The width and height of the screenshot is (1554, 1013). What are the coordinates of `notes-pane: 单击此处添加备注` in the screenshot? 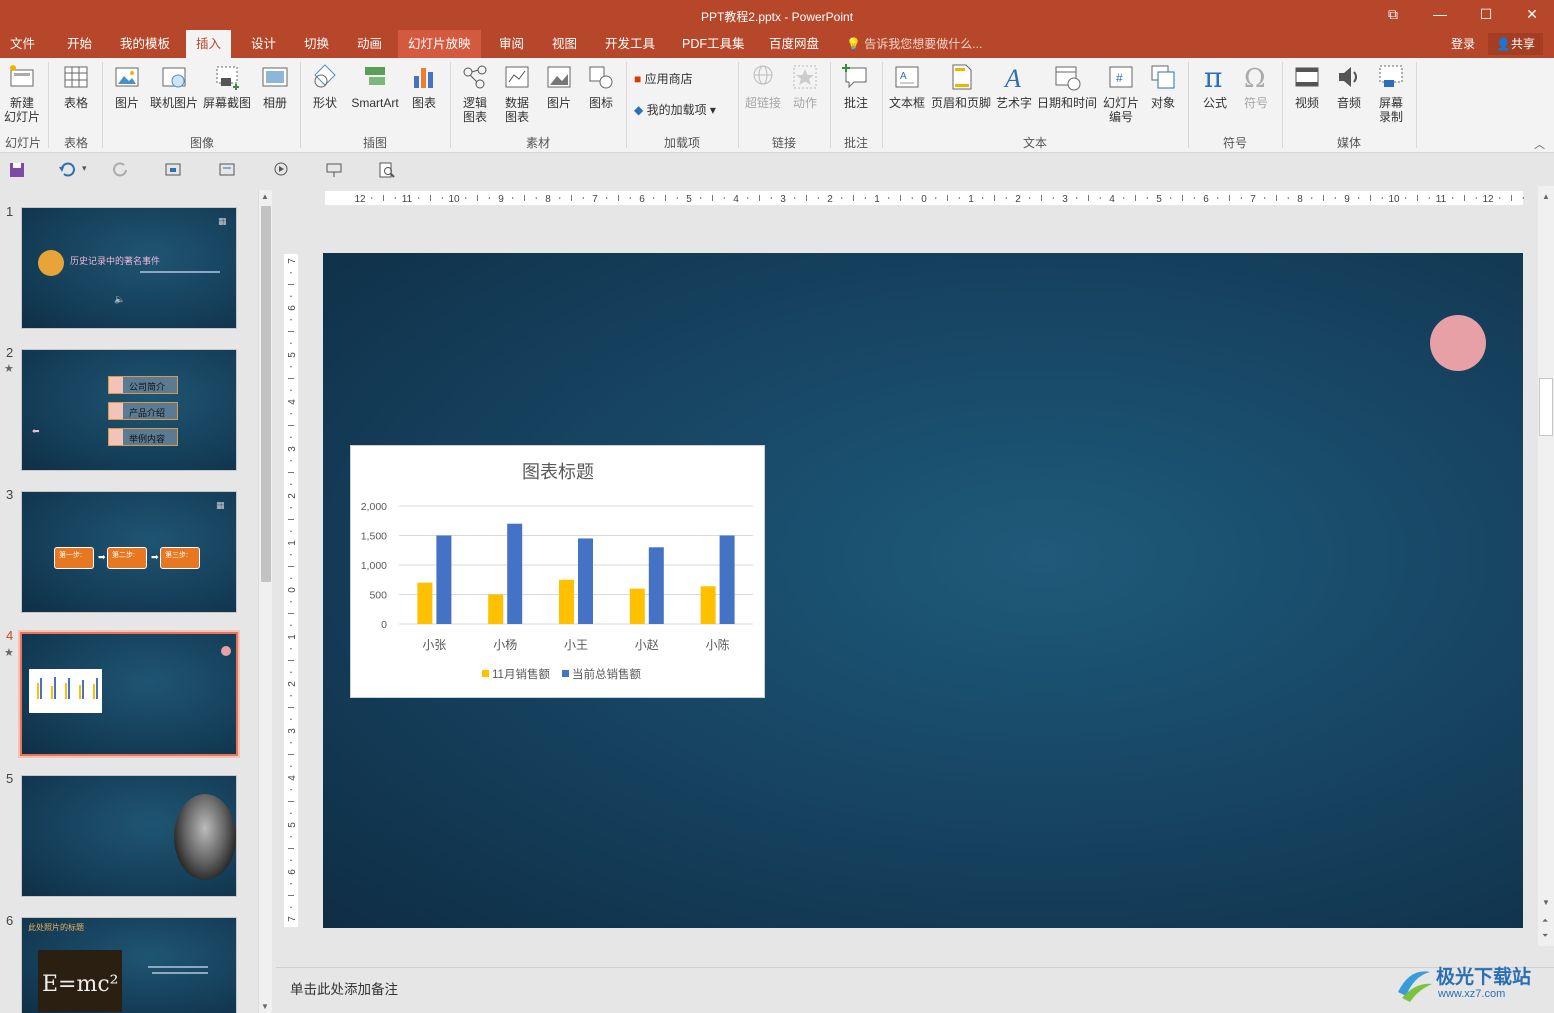 It's located at (915, 990).